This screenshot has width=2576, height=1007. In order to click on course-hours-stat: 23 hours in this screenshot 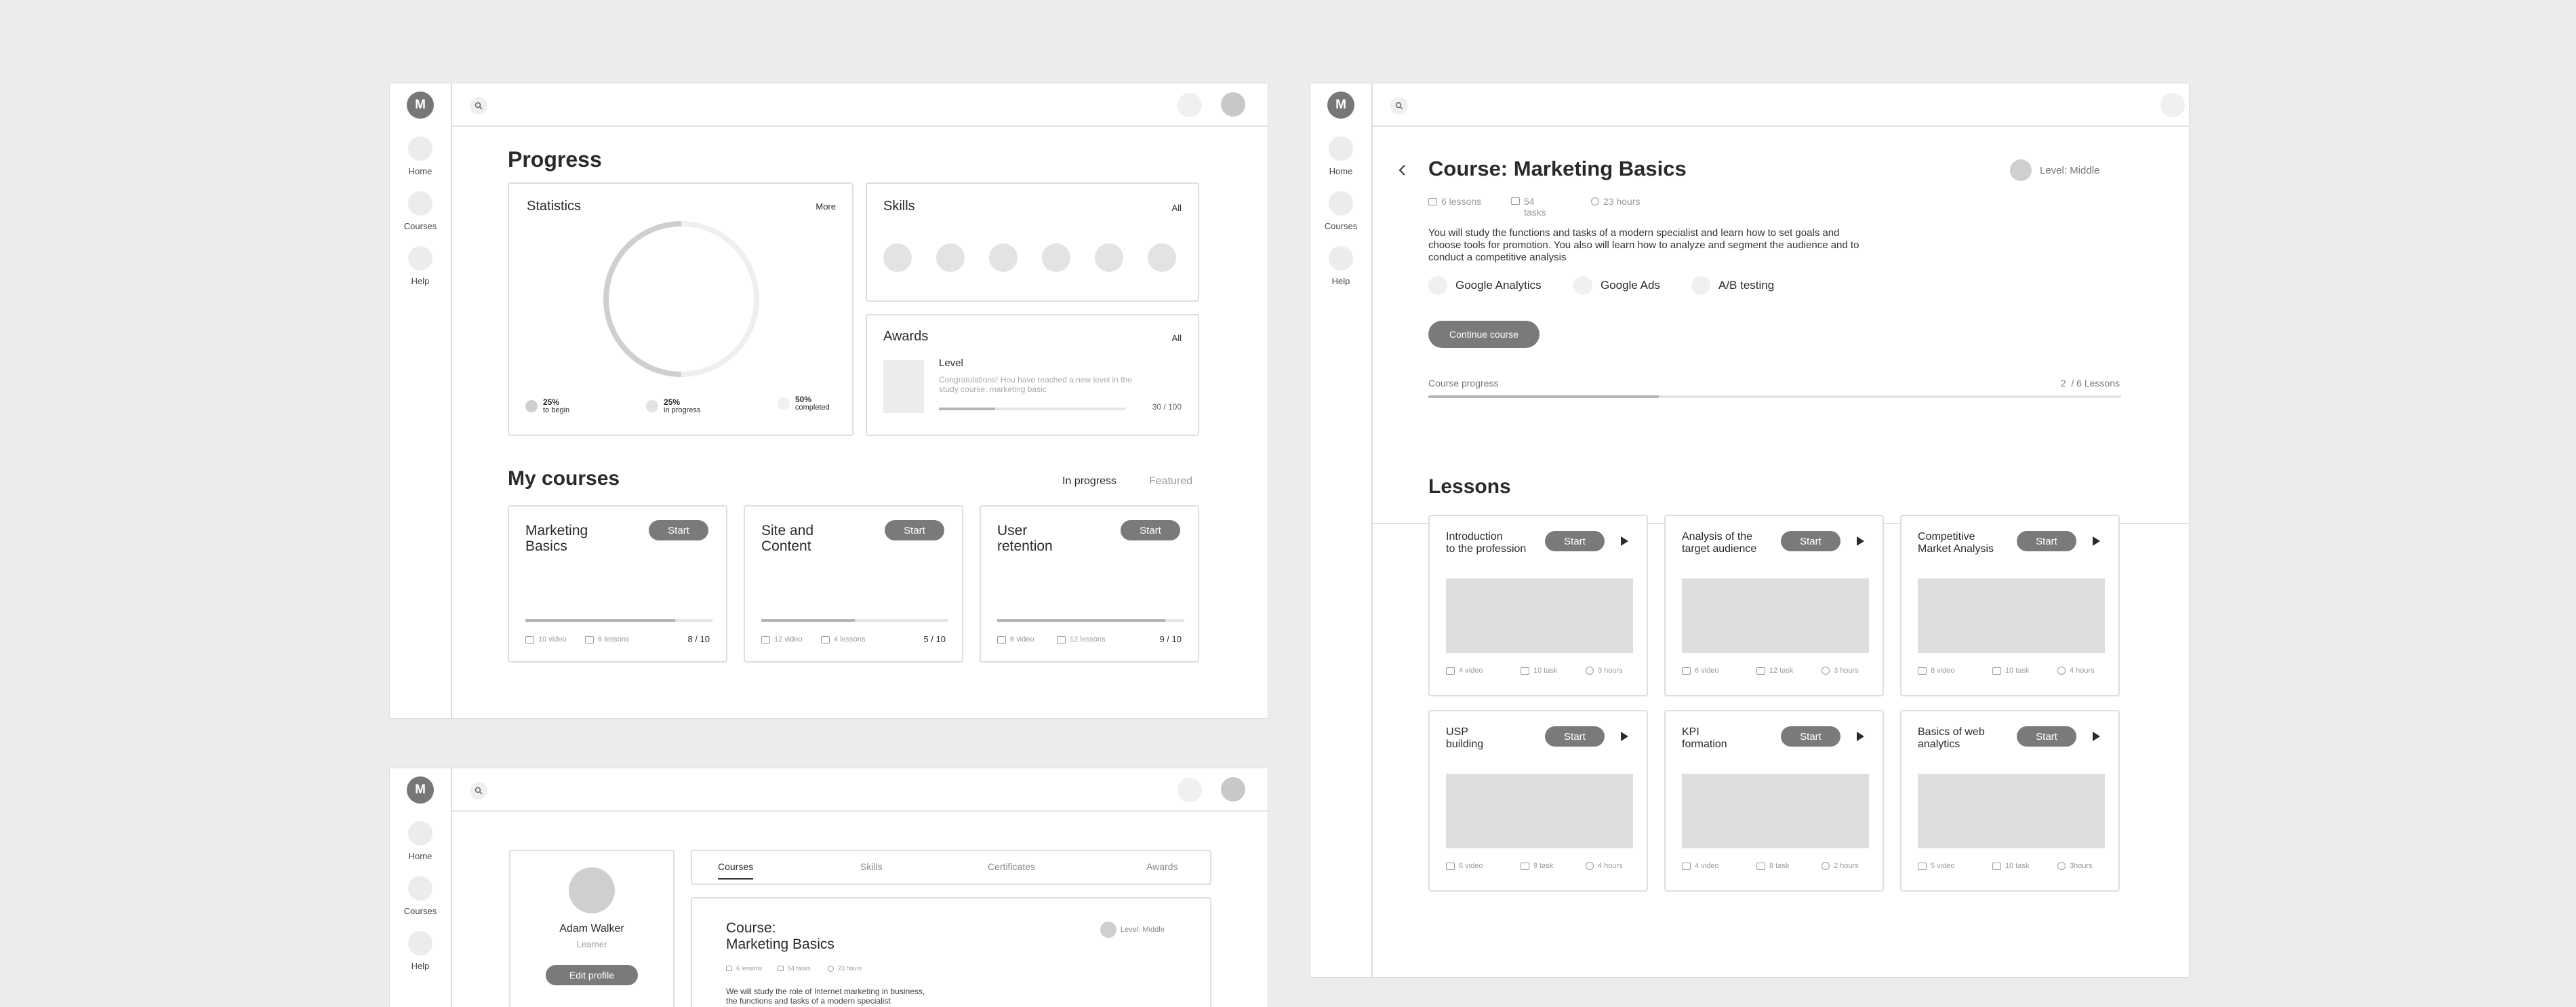, I will do `click(1615, 201)`.